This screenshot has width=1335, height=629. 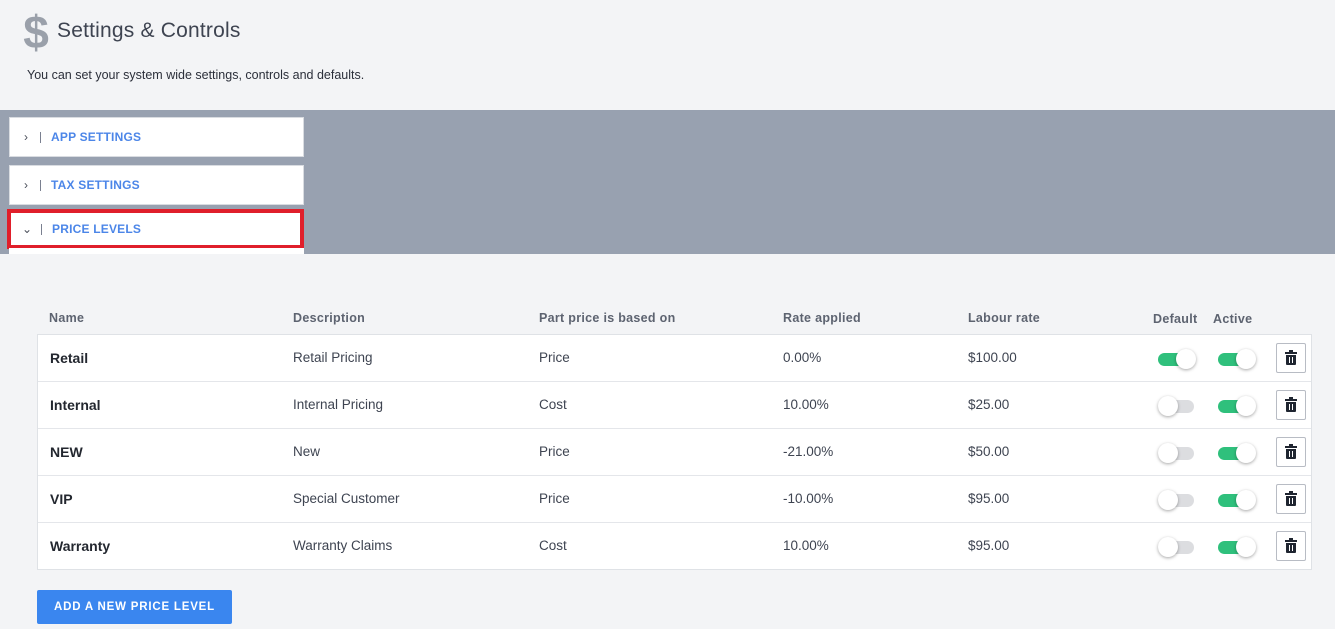 I want to click on cell-name: NEW, so click(x=66, y=452).